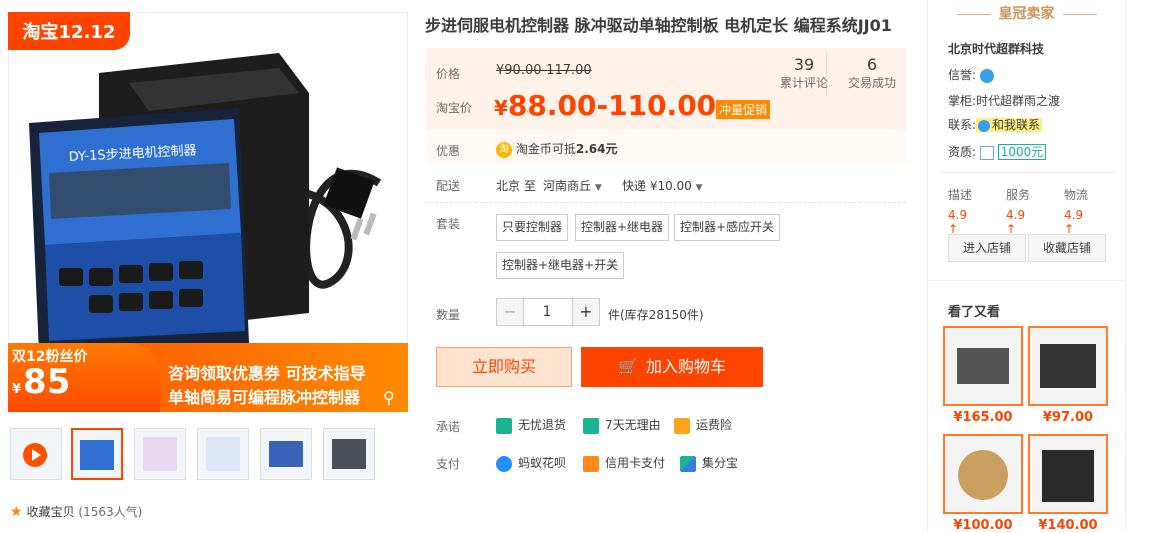 Image resolution: width=1150 pixels, height=533 pixels. What do you see at coordinates (504, 463) in the screenshot?
I see `huabei-icon` at bounding box center [504, 463].